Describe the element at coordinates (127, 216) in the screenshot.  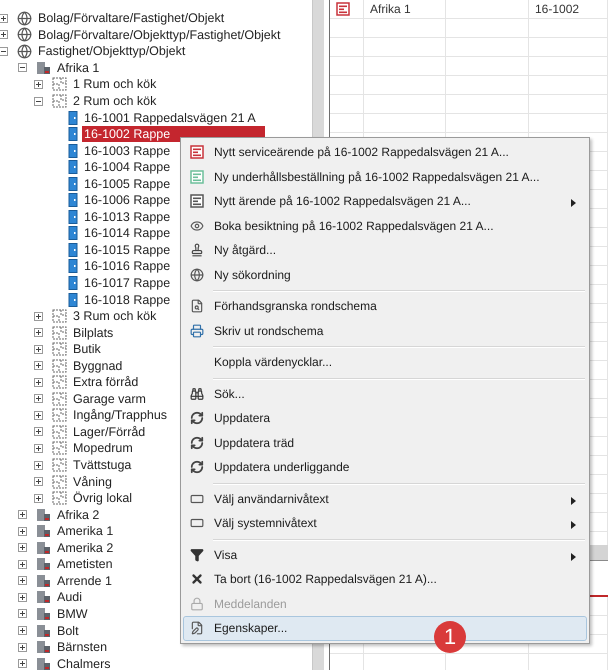
I see `tree-item: 16-1013 Rappe` at that location.